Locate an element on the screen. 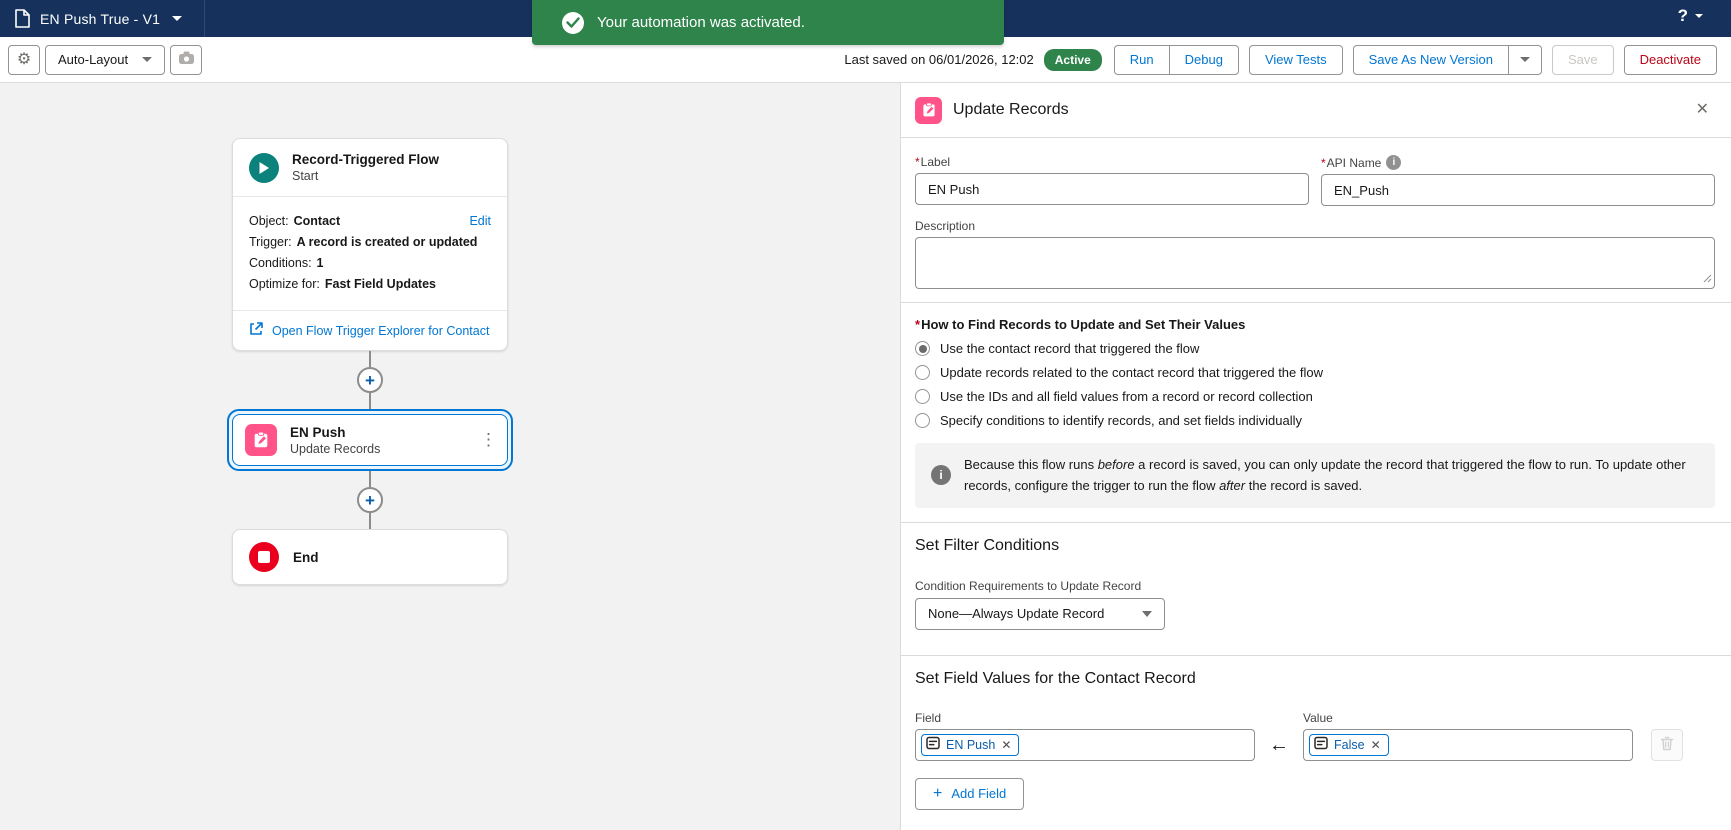 This screenshot has width=1731, height=830. field-column-label: Field is located at coordinates (928, 717).